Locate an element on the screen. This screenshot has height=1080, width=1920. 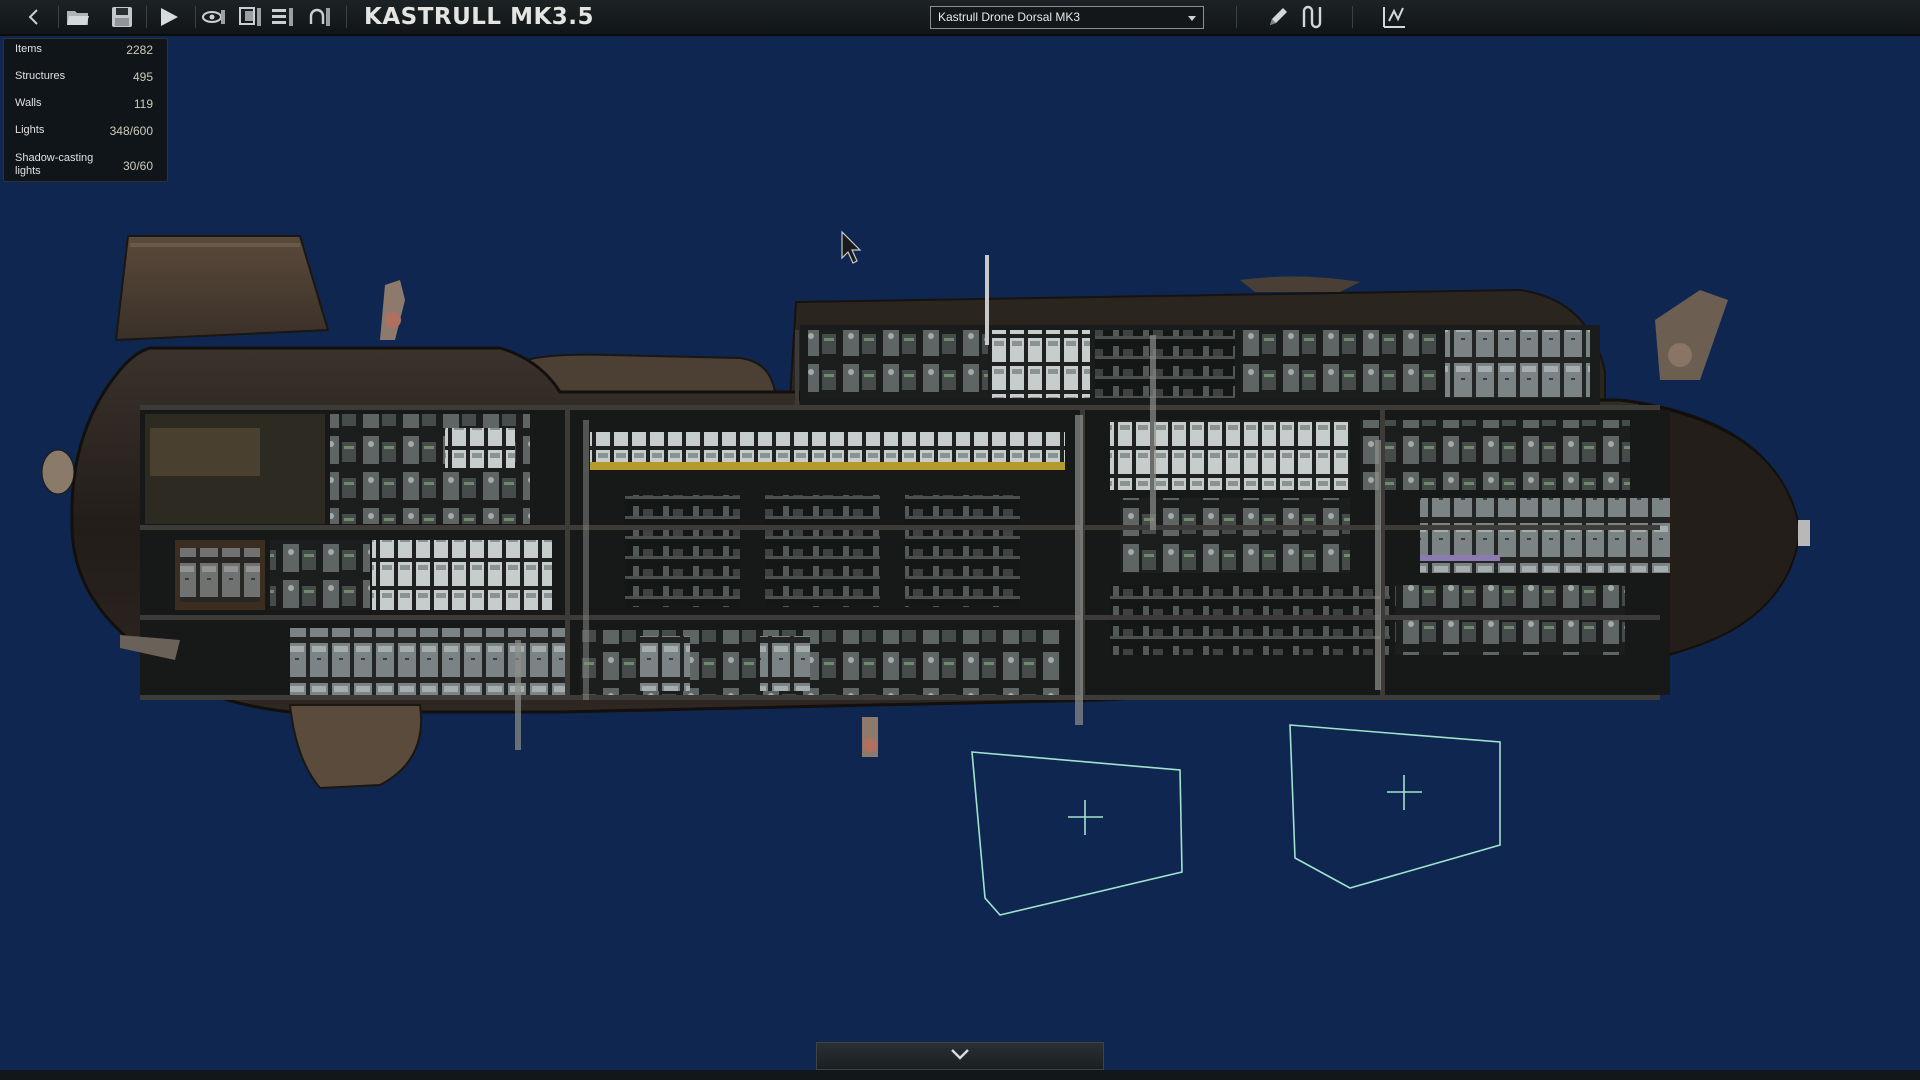
collapse-panel-button is located at coordinates (960, 1056).